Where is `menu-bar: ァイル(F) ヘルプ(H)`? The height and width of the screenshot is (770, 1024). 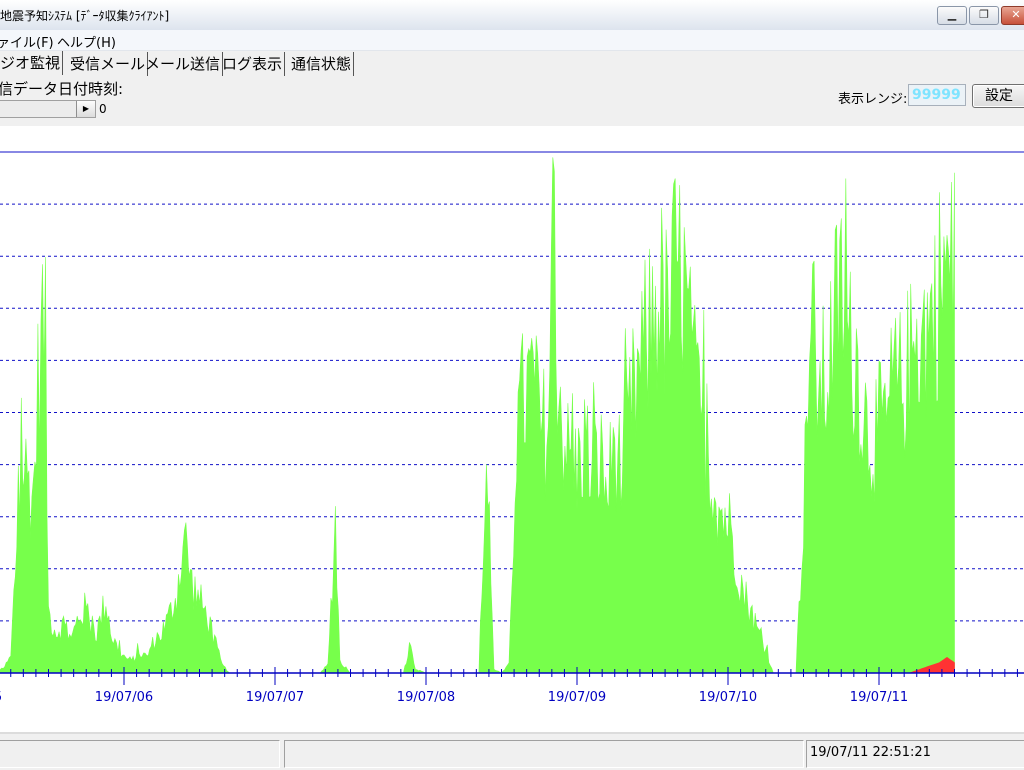 menu-bar: ァイル(F) ヘルプ(H) is located at coordinates (512, 40).